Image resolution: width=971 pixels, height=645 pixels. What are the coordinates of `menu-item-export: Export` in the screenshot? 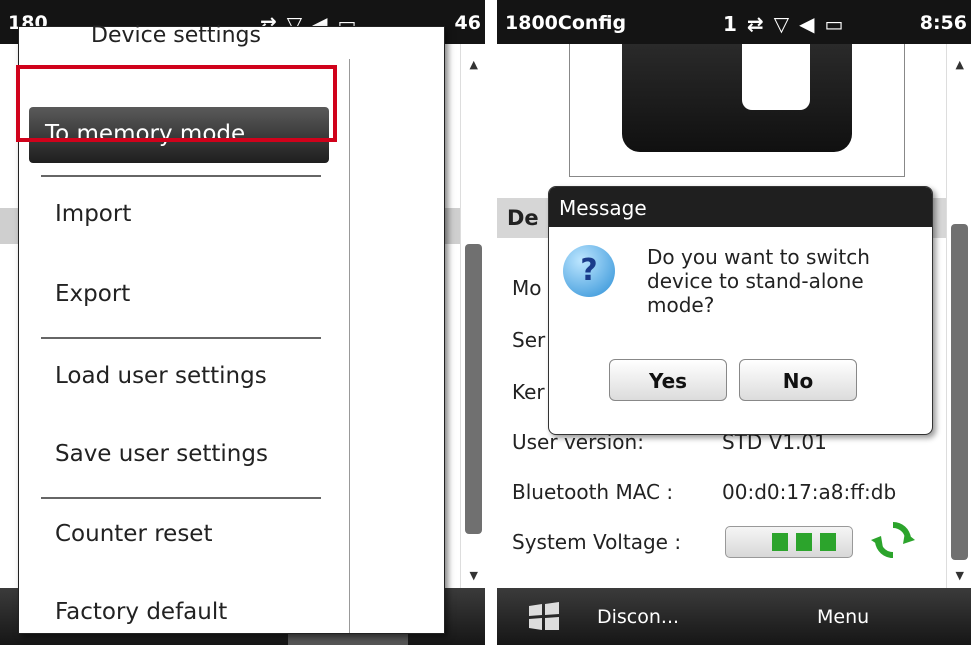 It's located at (92, 294).